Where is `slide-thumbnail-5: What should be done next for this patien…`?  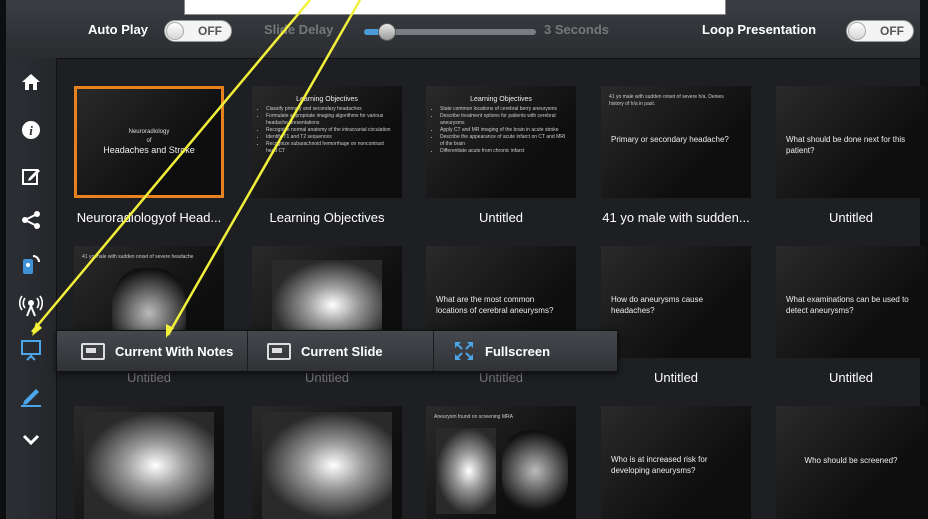
slide-thumbnail-5: What should be done next for this patien… is located at coordinates (851, 142).